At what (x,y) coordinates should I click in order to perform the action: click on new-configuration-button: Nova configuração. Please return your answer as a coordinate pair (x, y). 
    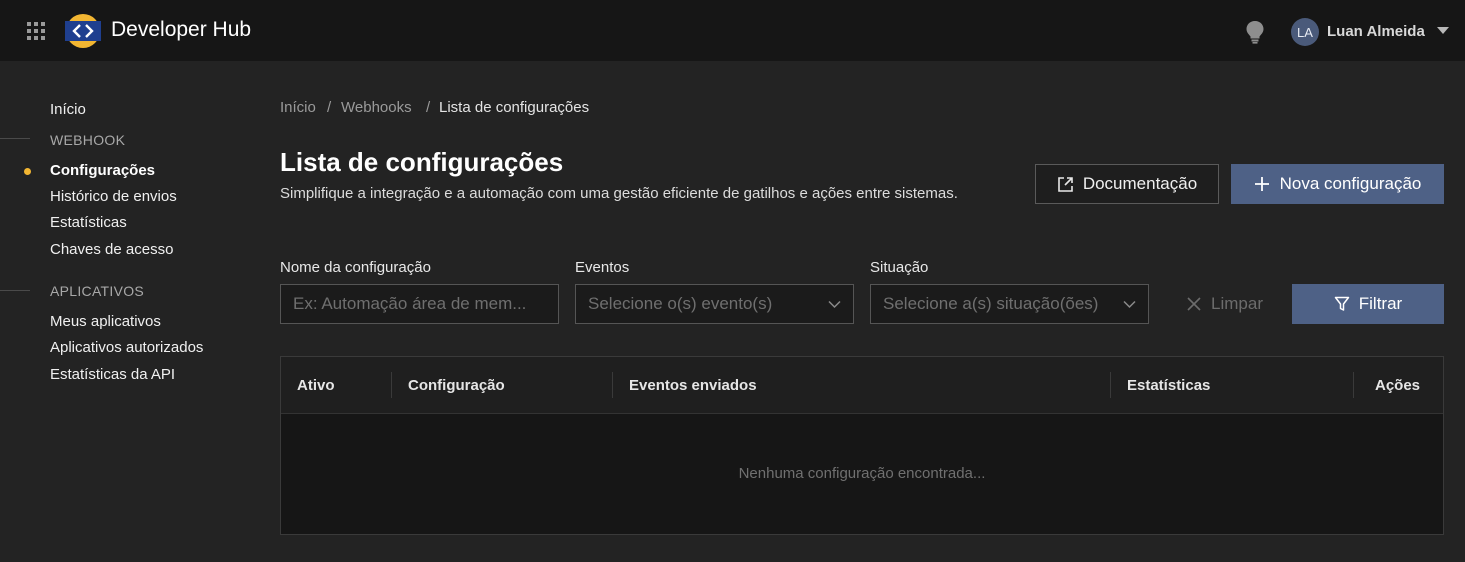
    Looking at the image, I should click on (1337, 184).